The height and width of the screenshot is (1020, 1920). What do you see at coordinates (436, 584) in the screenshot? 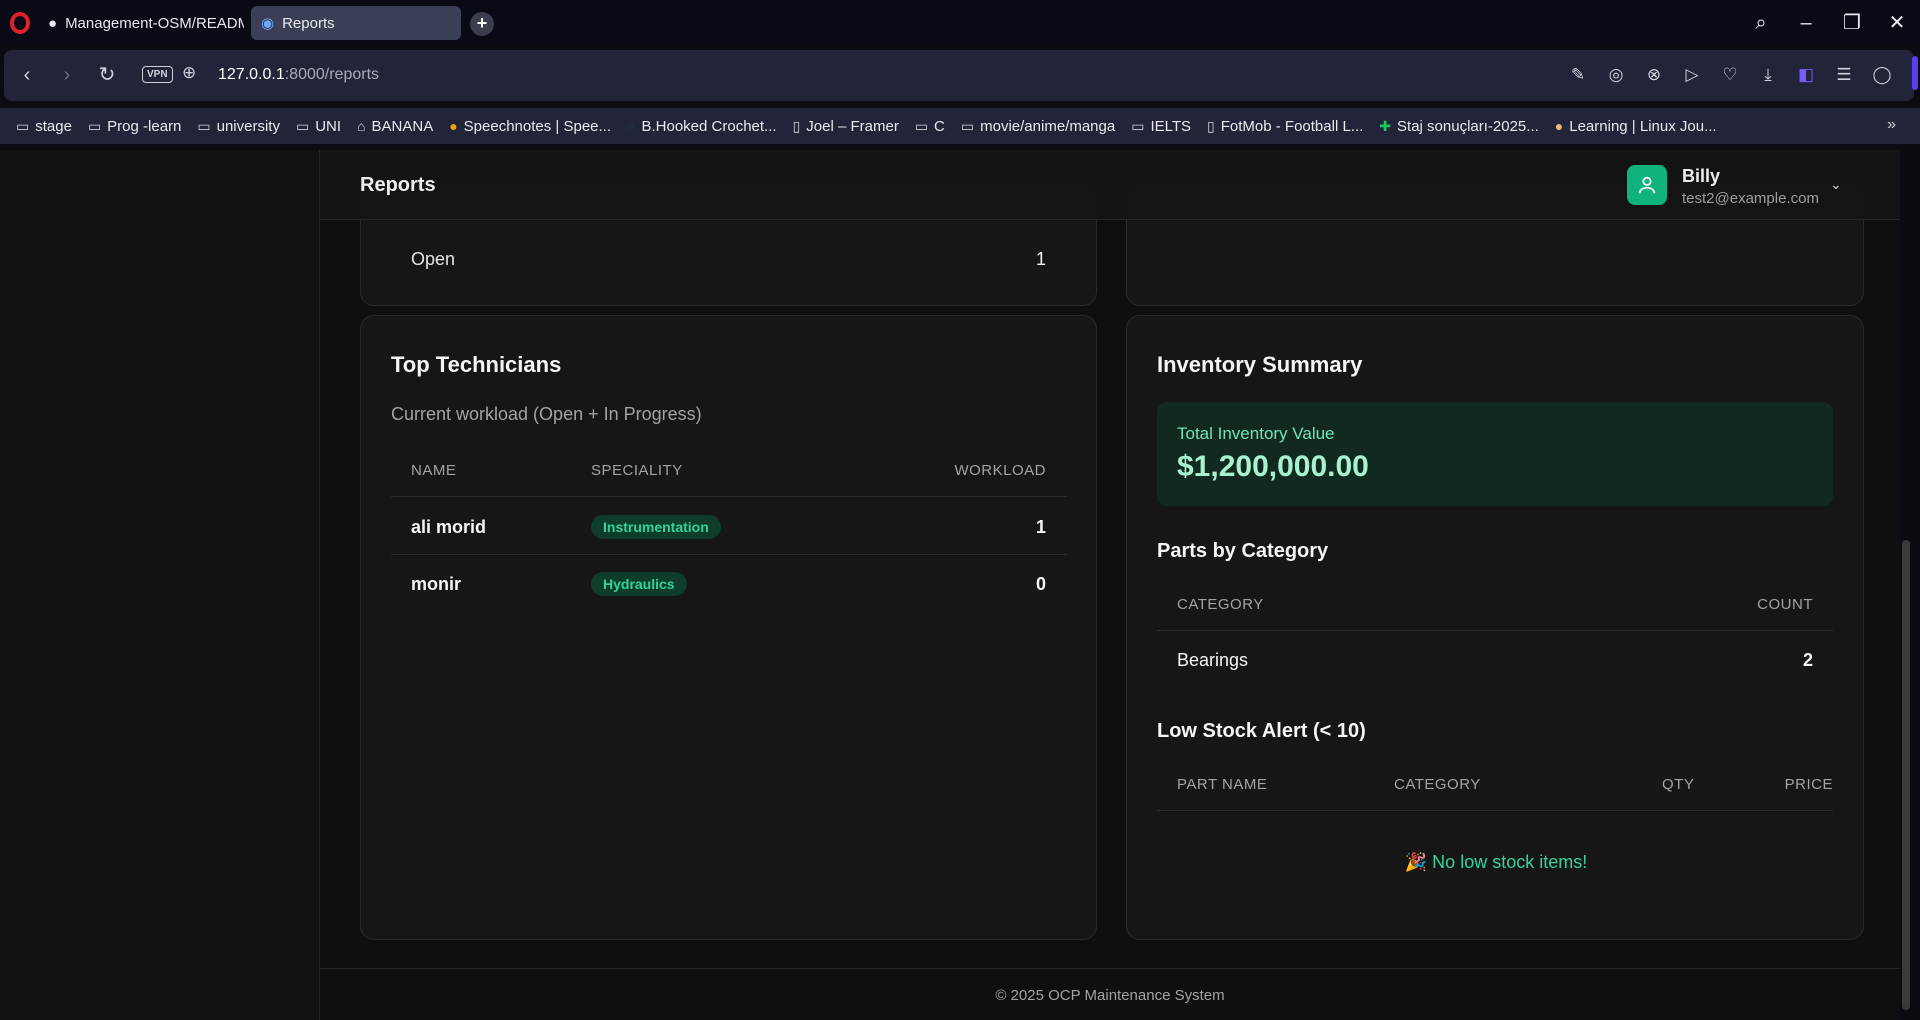
I see `technician-name: monir` at bounding box center [436, 584].